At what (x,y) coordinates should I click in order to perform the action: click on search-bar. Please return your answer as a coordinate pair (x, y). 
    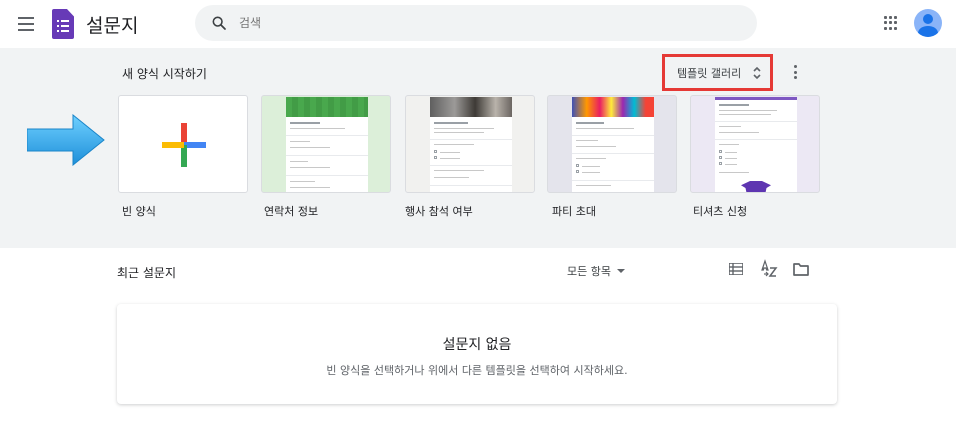
    Looking at the image, I should click on (476, 23).